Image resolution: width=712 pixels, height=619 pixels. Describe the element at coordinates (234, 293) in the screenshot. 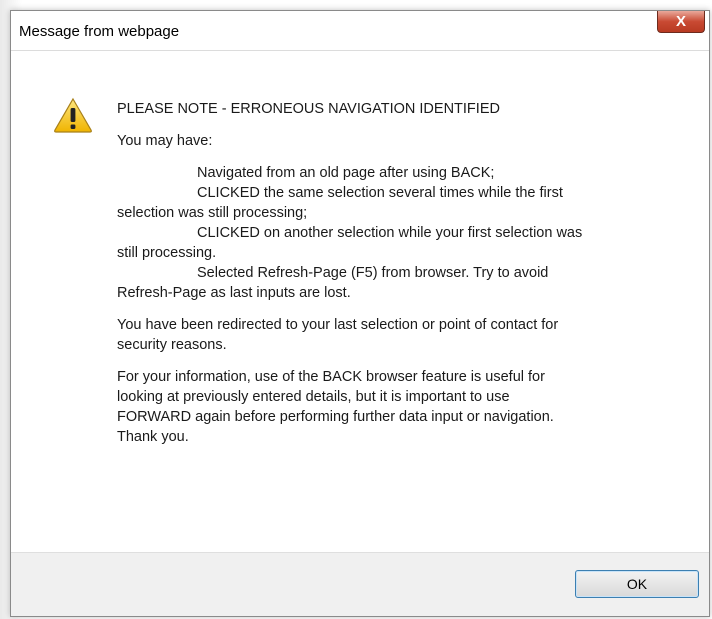

I see `message-item-4-cont: Refresh-Page as last inputs are lost.` at that location.